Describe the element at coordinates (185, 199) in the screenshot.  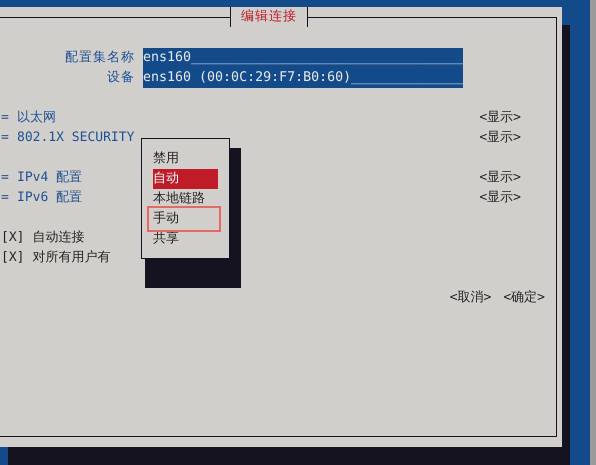
I see `menu-item: 本地链路` at that location.